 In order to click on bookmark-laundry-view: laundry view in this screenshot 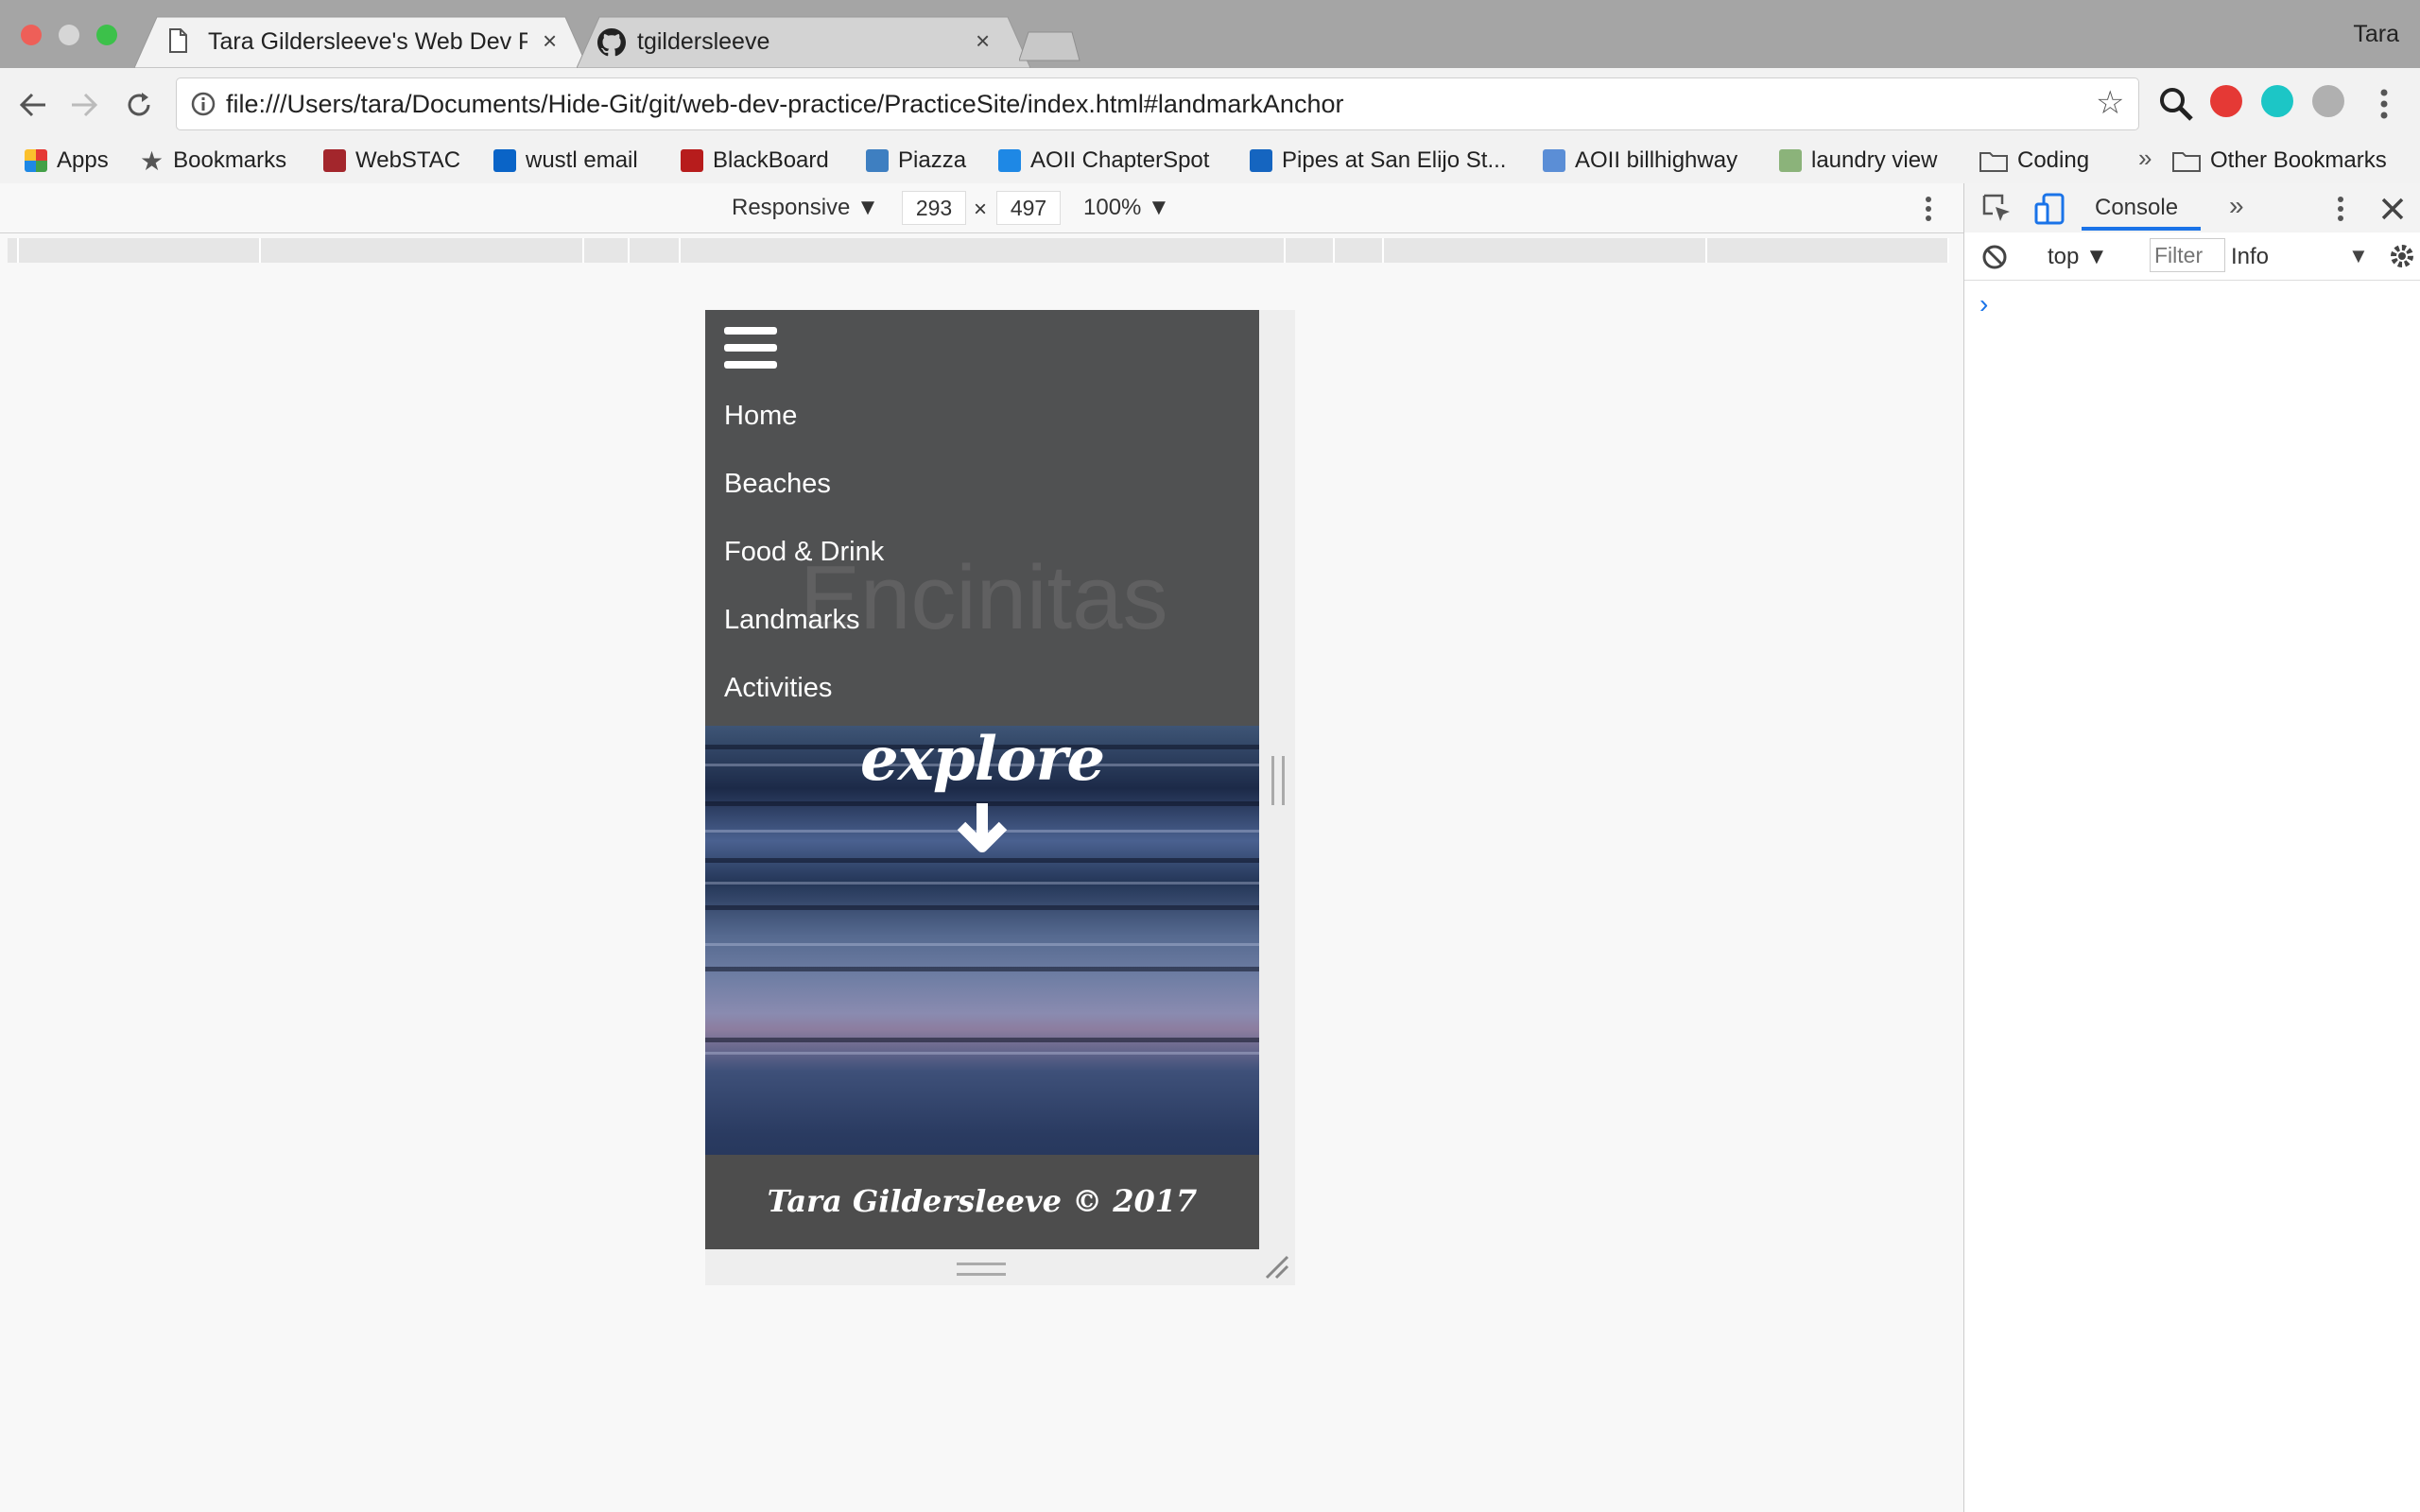, I will do `click(1858, 161)`.